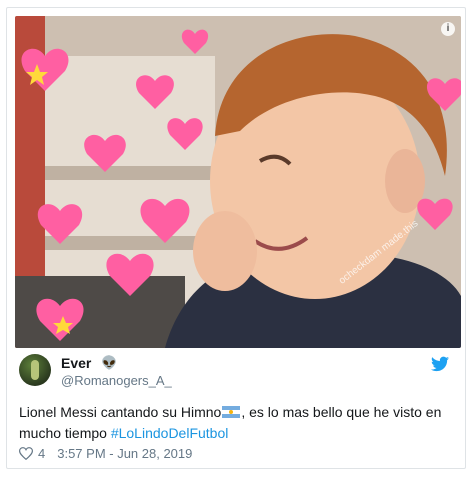 This screenshot has width=474, height=479. I want to click on argentina-flag-icon, so click(231, 412).